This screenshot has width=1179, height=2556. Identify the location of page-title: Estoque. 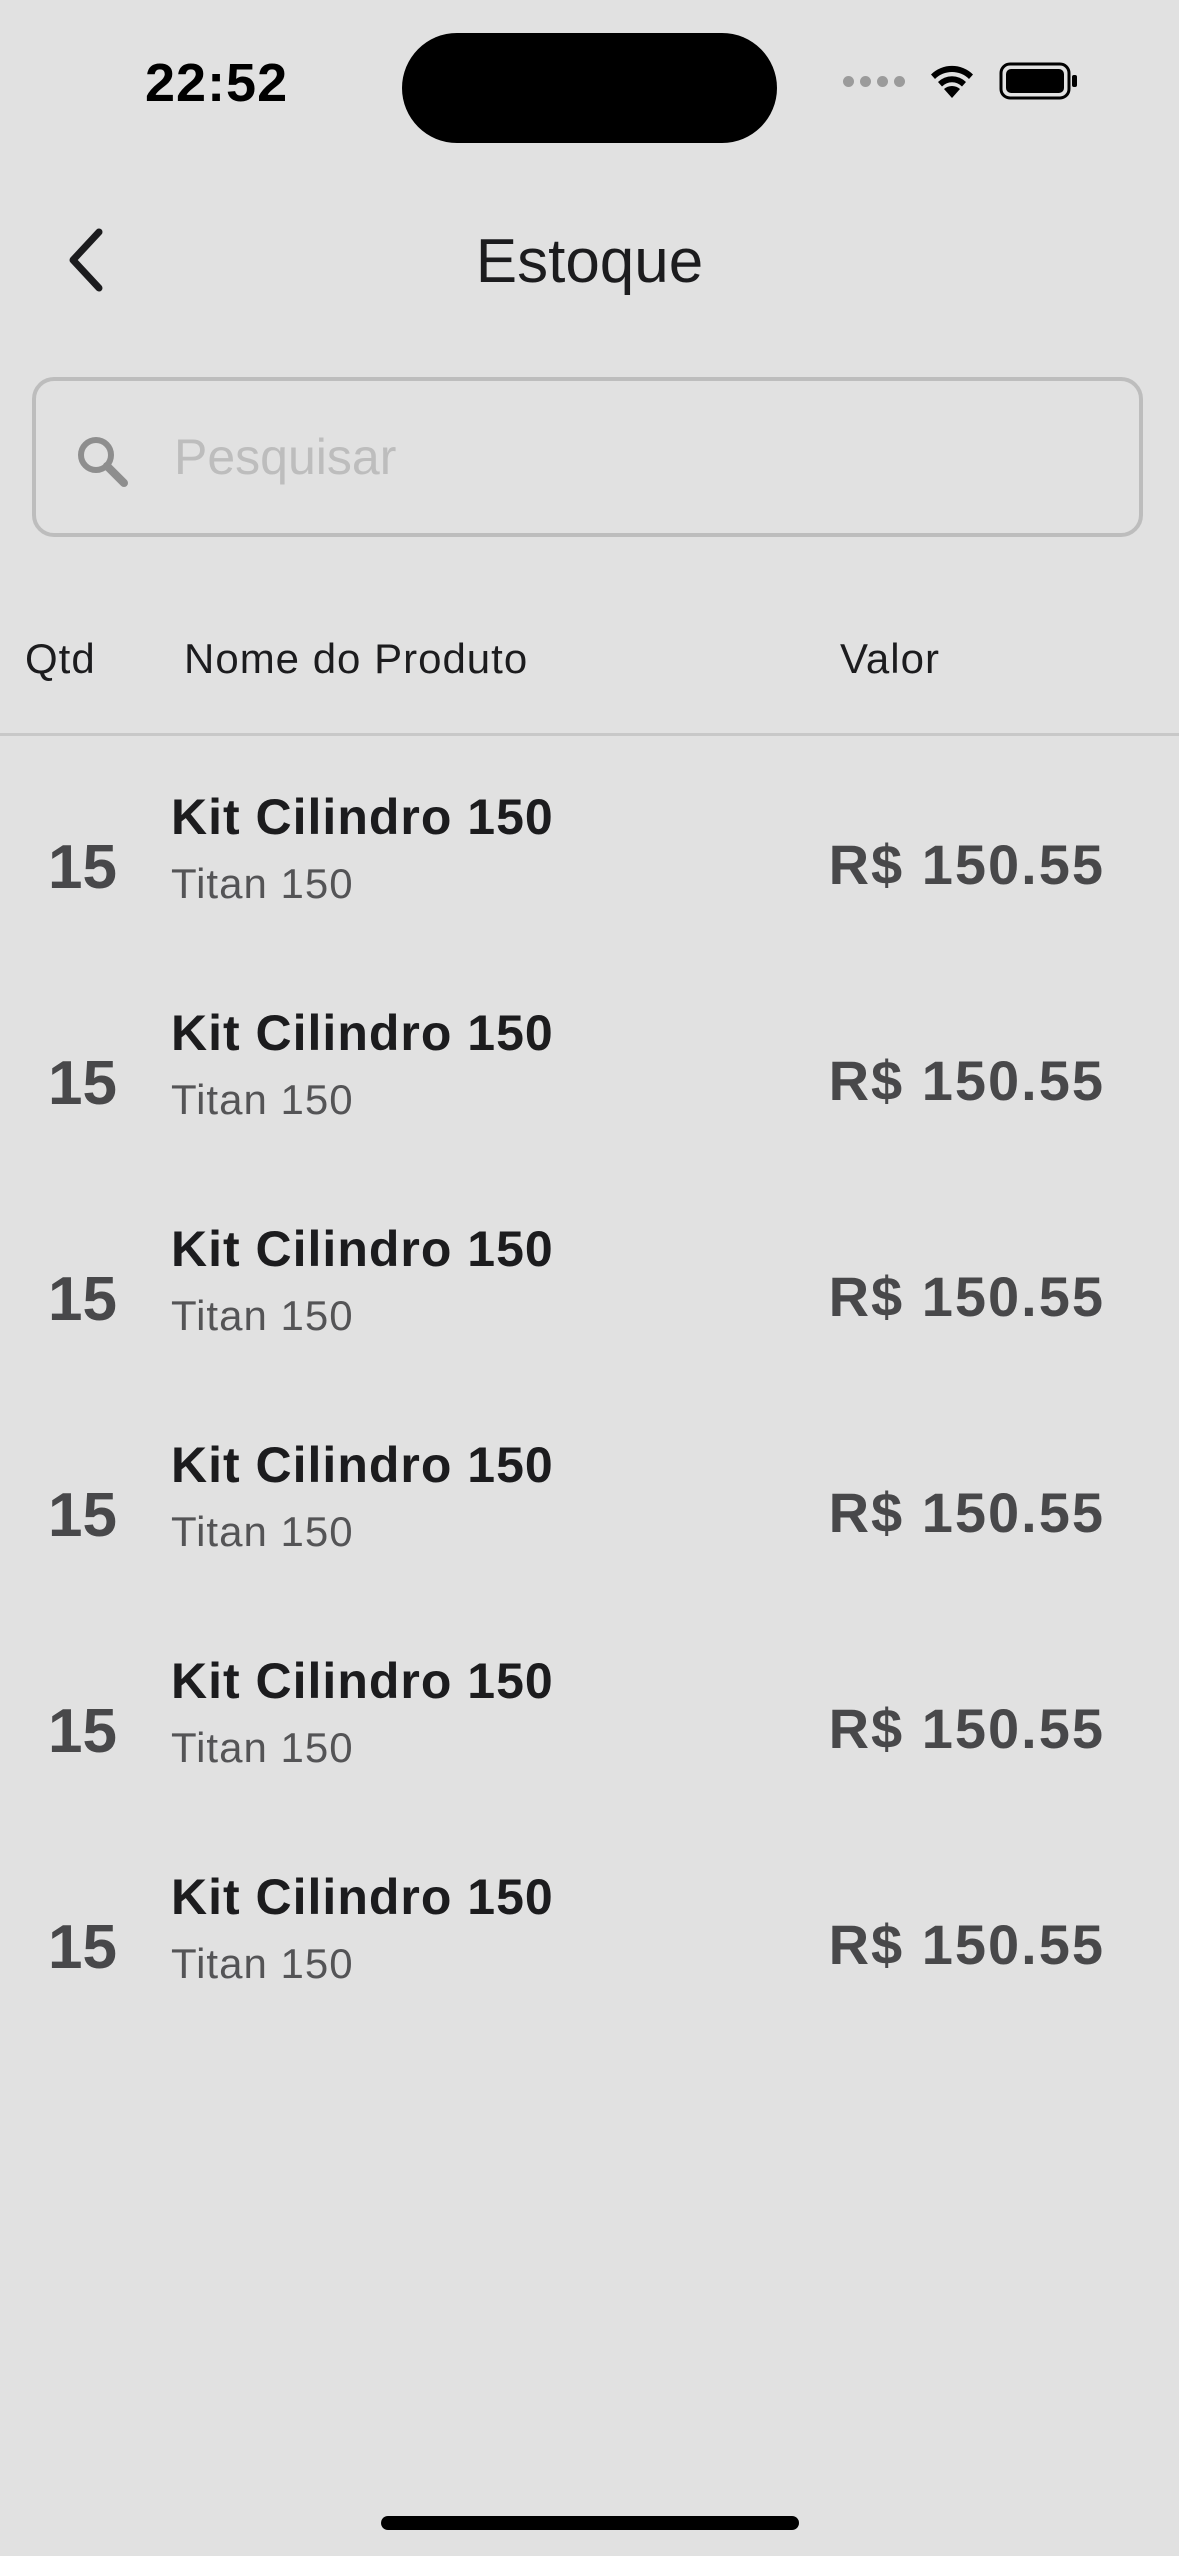
(589, 261).